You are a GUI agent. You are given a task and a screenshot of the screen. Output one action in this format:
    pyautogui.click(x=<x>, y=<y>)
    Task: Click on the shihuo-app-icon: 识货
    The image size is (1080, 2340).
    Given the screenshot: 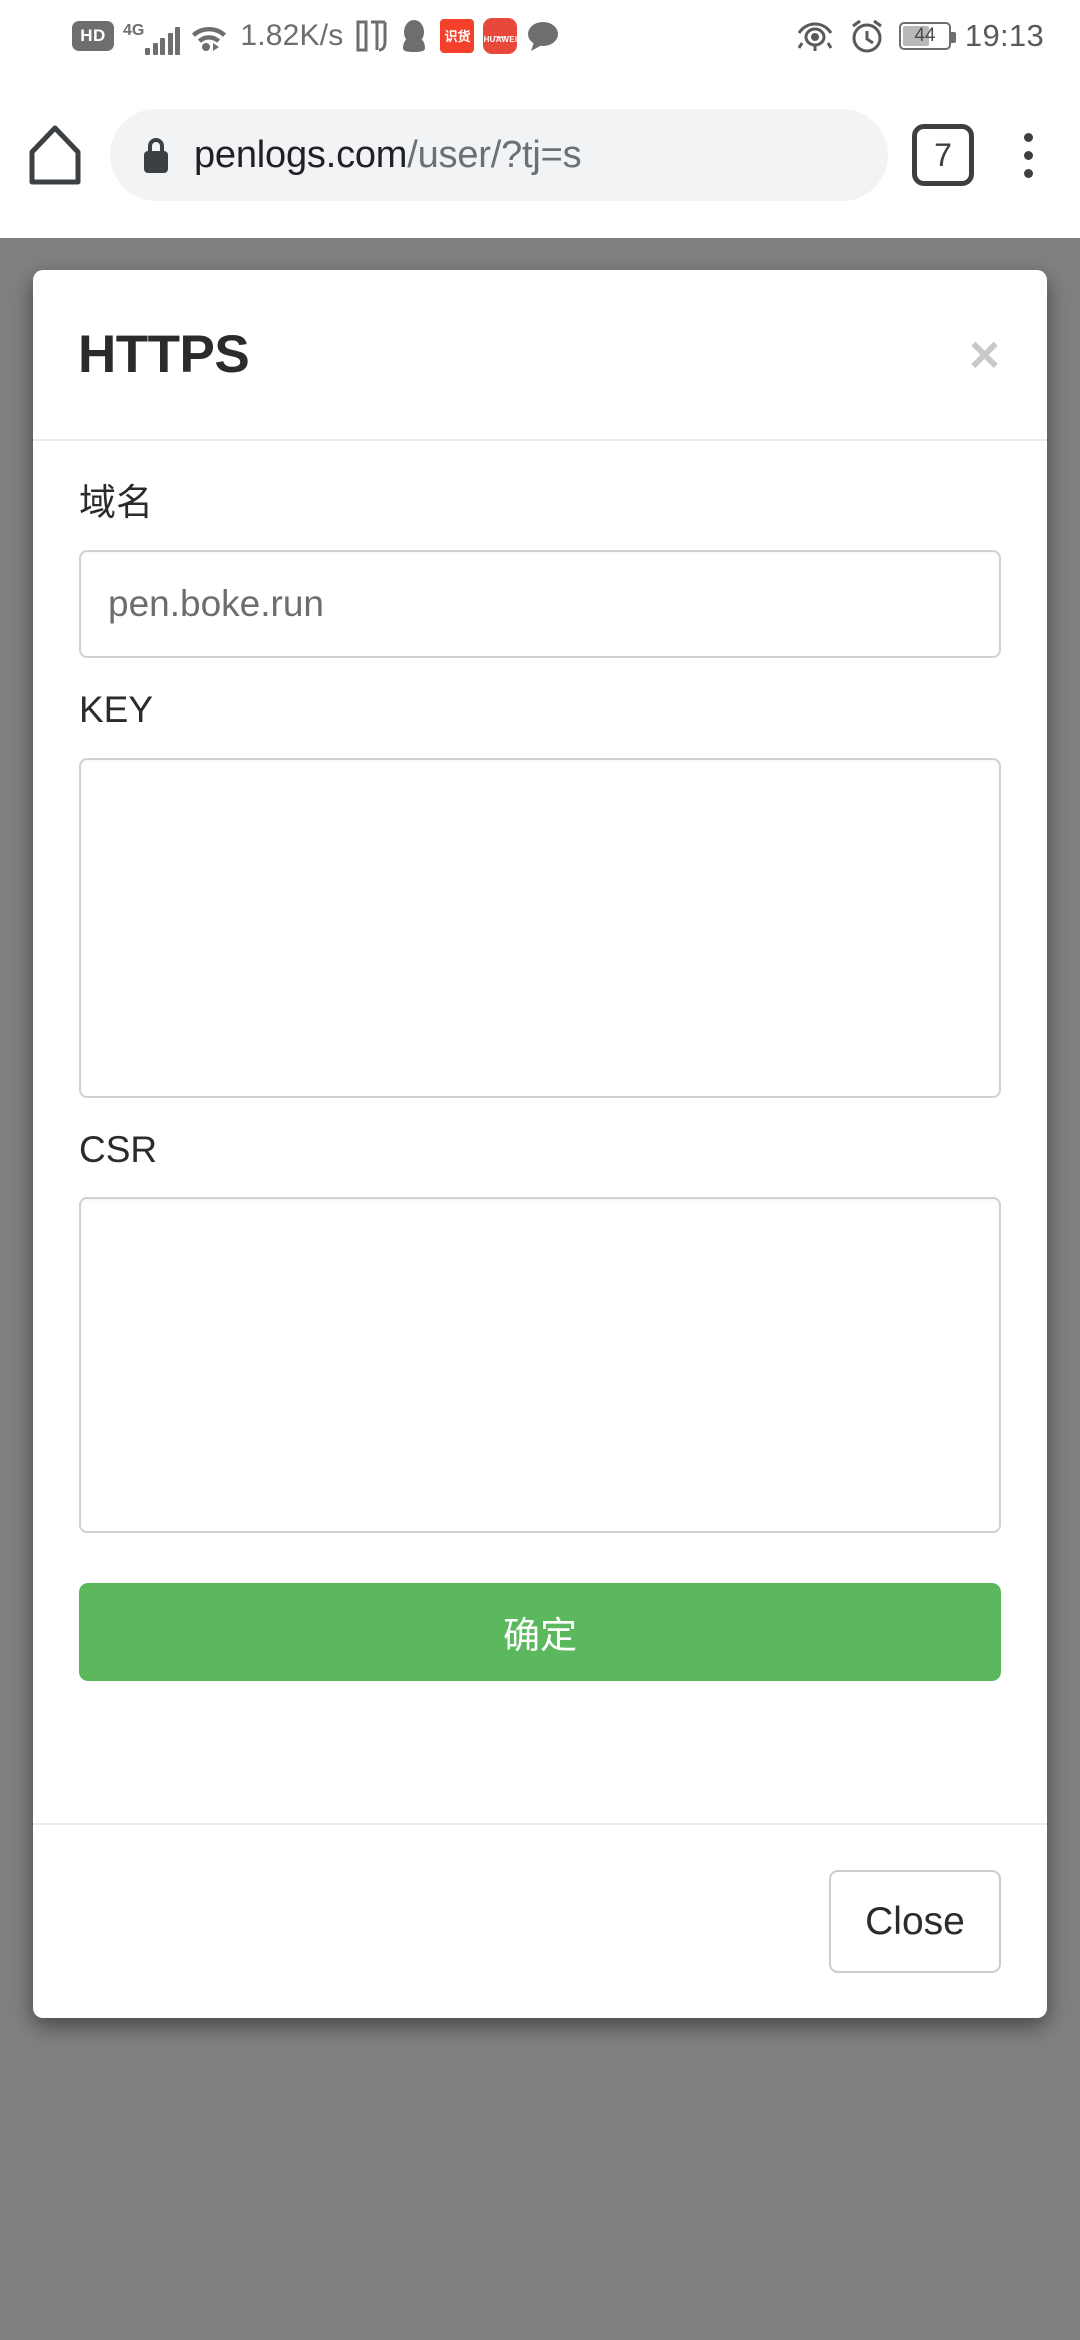 What is the action you would take?
    pyautogui.click(x=457, y=36)
    